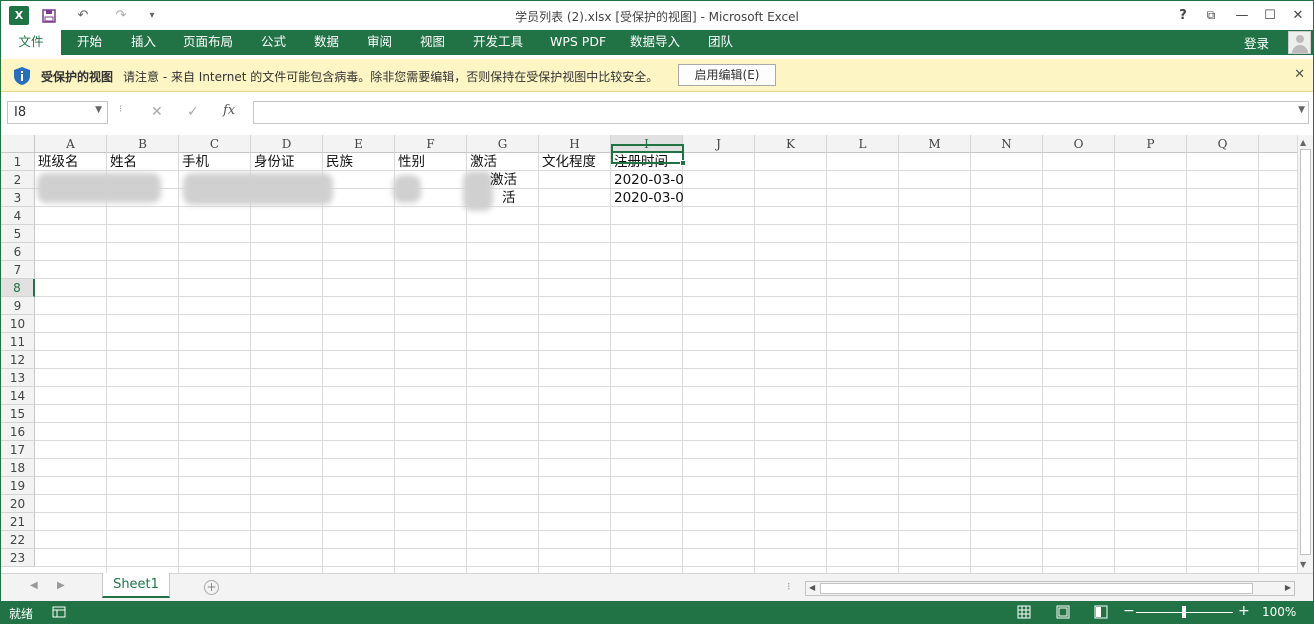  What do you see at coordinates (513, 180) in the screenshot?
I see `cell-g2: 激活` at bounding box center [513, 180].